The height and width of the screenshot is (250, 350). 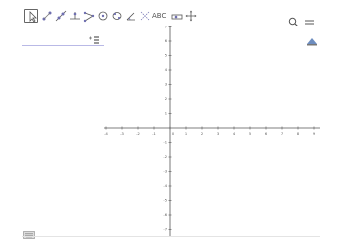 I want to click on y-axis-tick-label: -6, so click(x=165, y=215).